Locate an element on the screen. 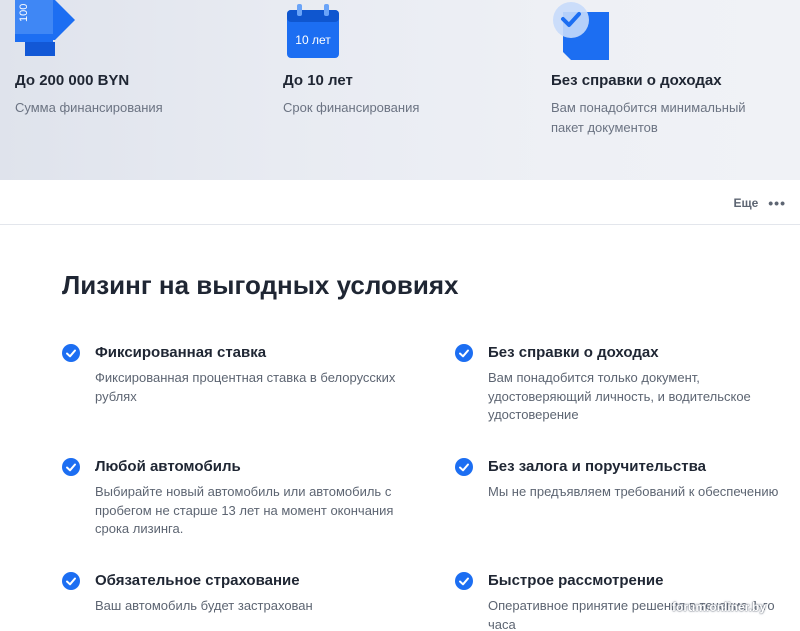 This screenshot has height=631, width=800. document-check-icon is located at coordinates (583, 30).